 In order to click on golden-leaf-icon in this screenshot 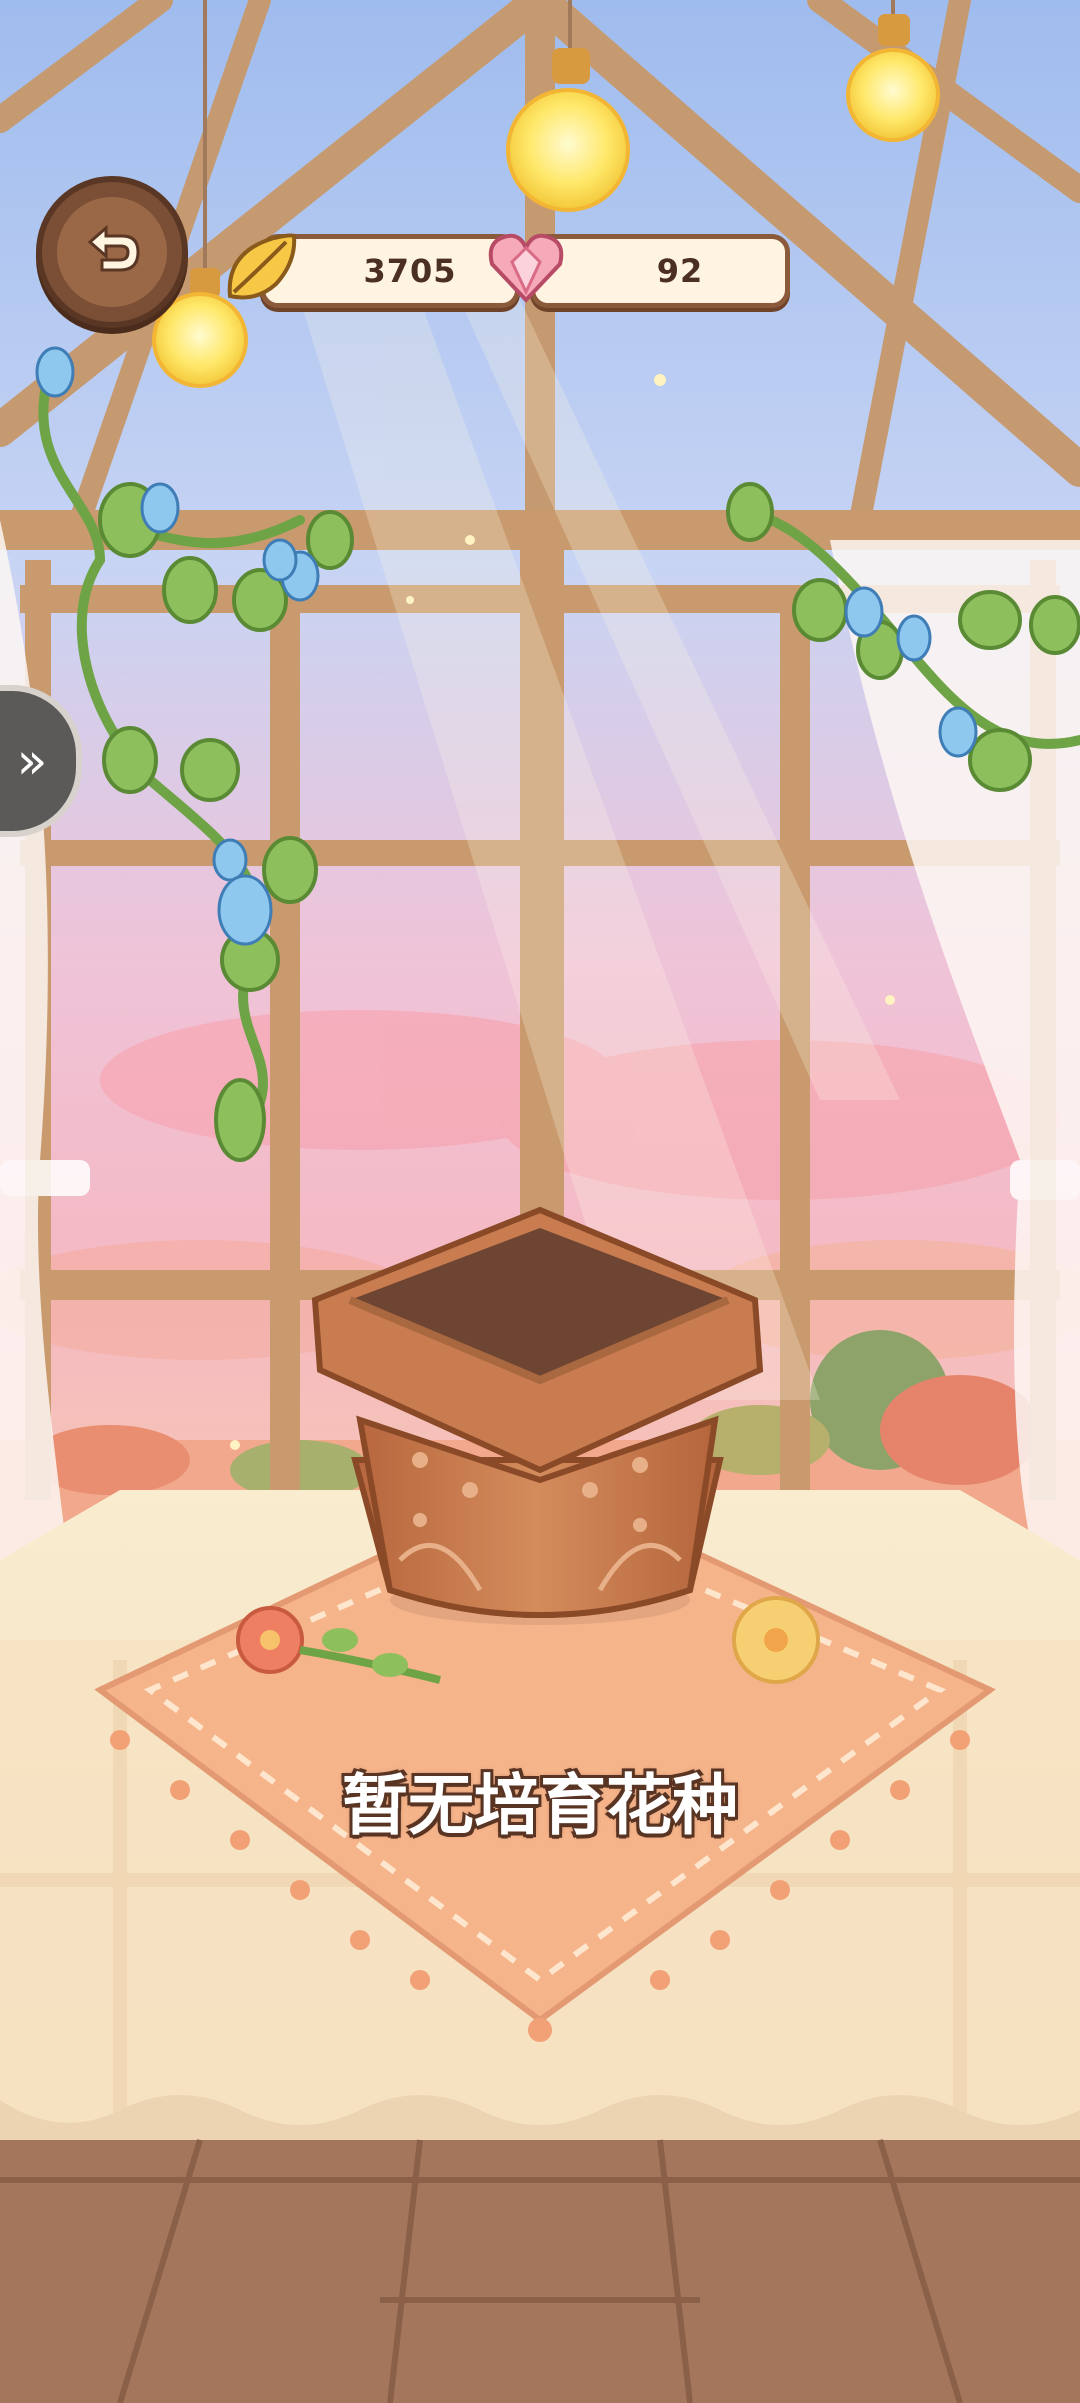, I will do `click(260, 266)`.